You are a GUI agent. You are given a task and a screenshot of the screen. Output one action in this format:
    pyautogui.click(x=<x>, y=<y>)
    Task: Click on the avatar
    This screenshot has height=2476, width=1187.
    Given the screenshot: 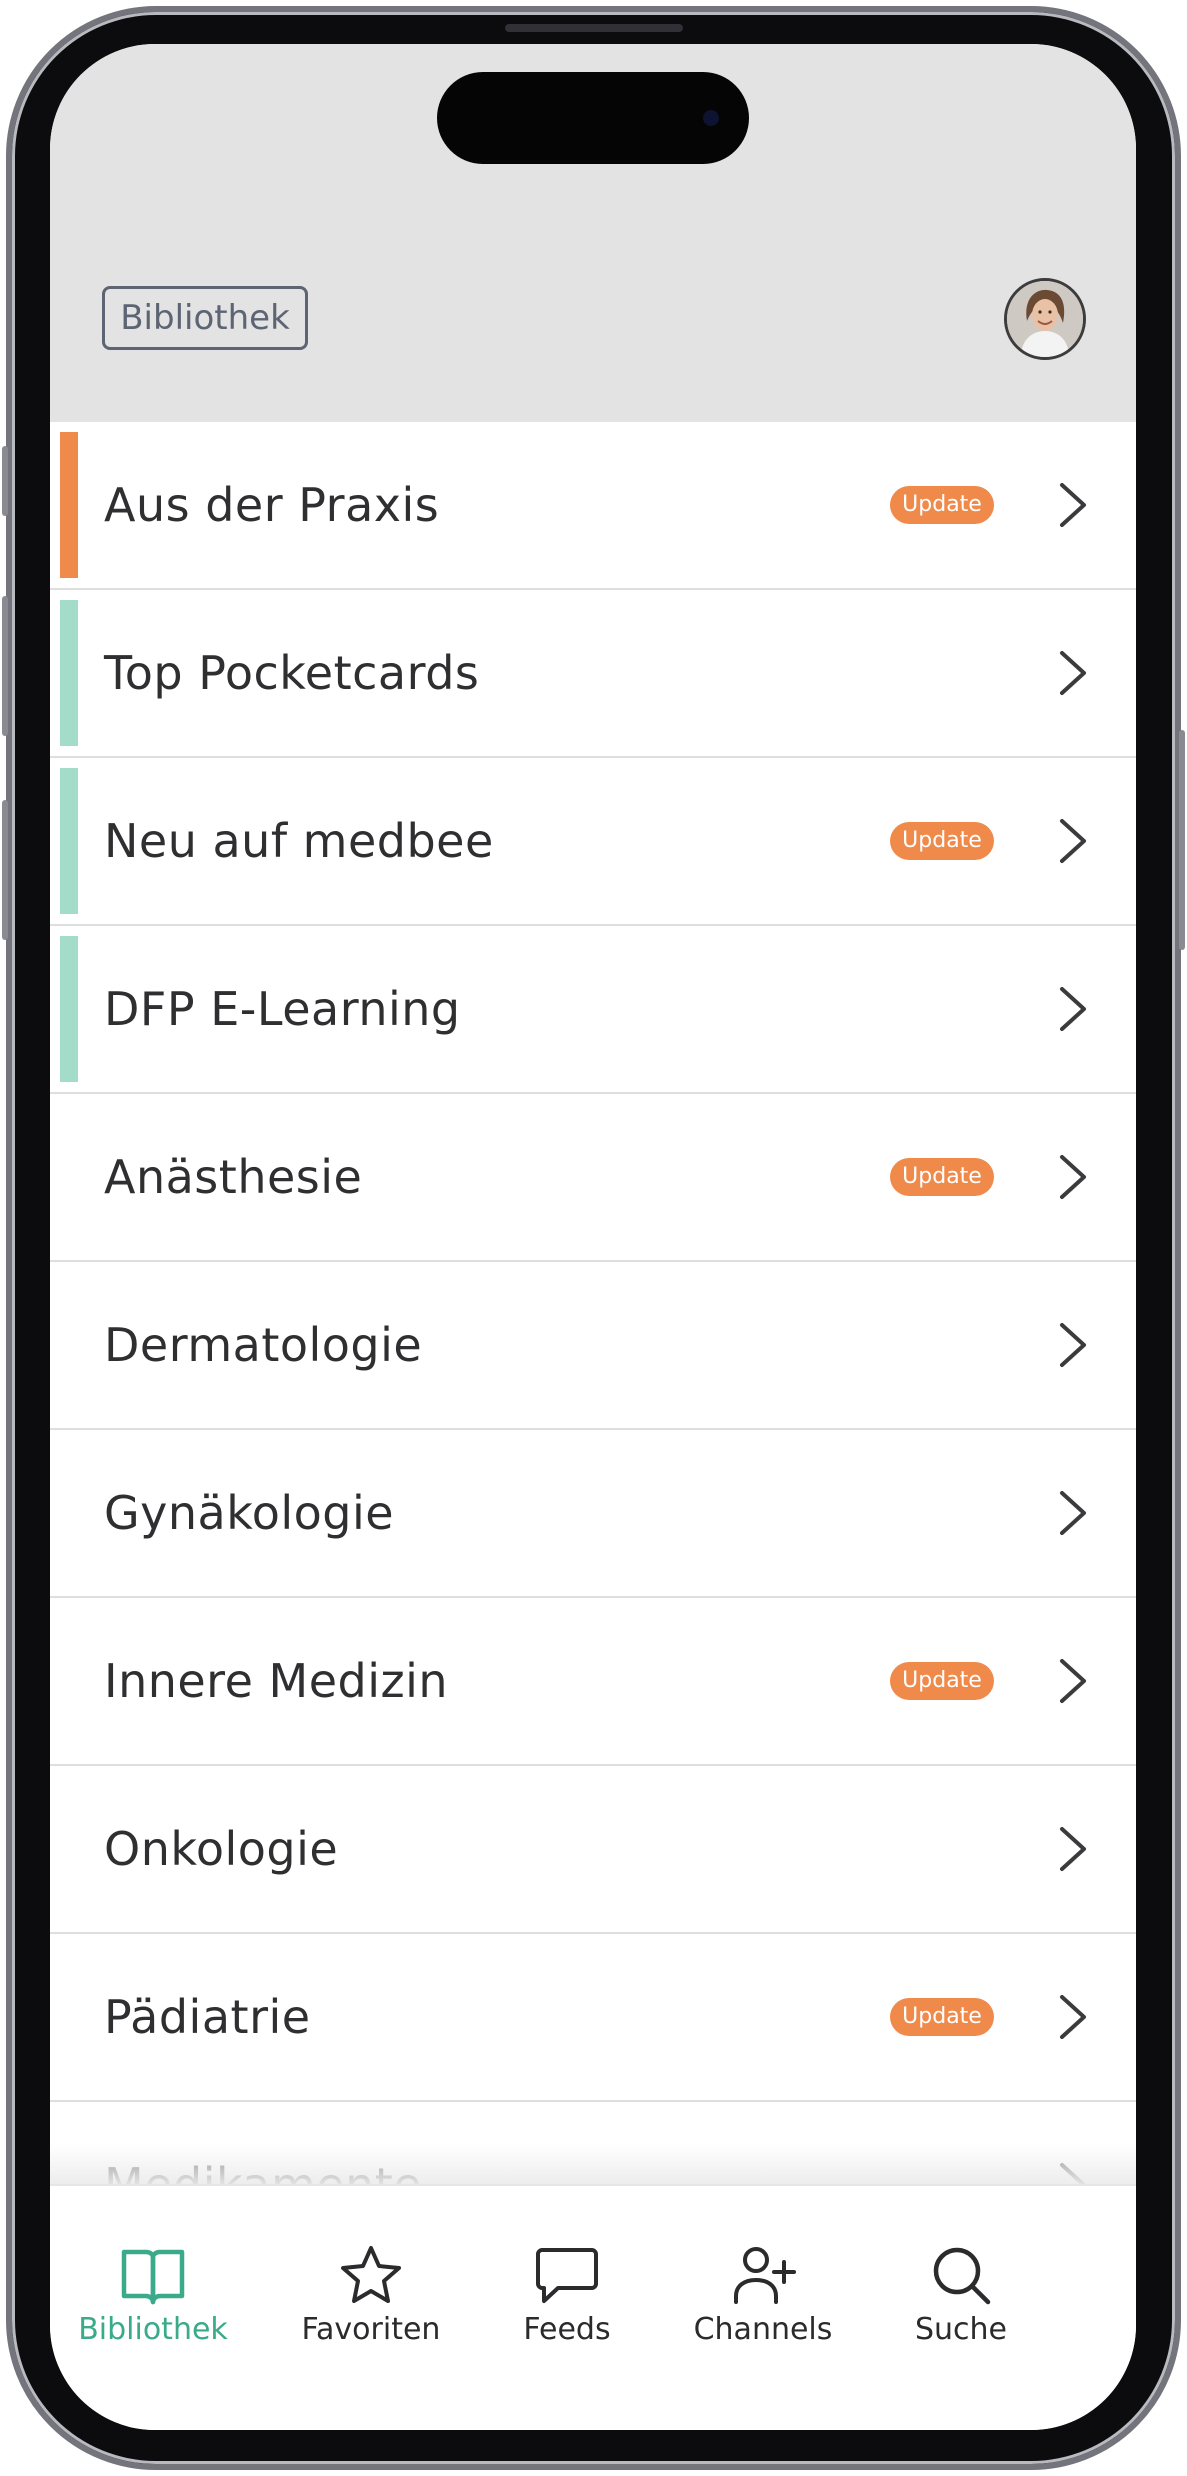 What is the action you would take?
    pyautogui.click(x=1045, y=319)
    